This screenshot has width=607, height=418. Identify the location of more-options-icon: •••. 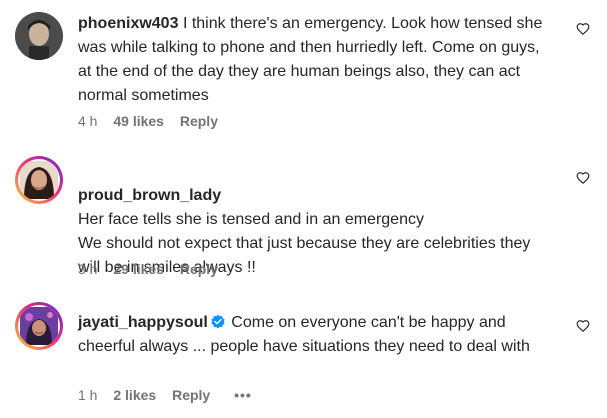
(243, 395).